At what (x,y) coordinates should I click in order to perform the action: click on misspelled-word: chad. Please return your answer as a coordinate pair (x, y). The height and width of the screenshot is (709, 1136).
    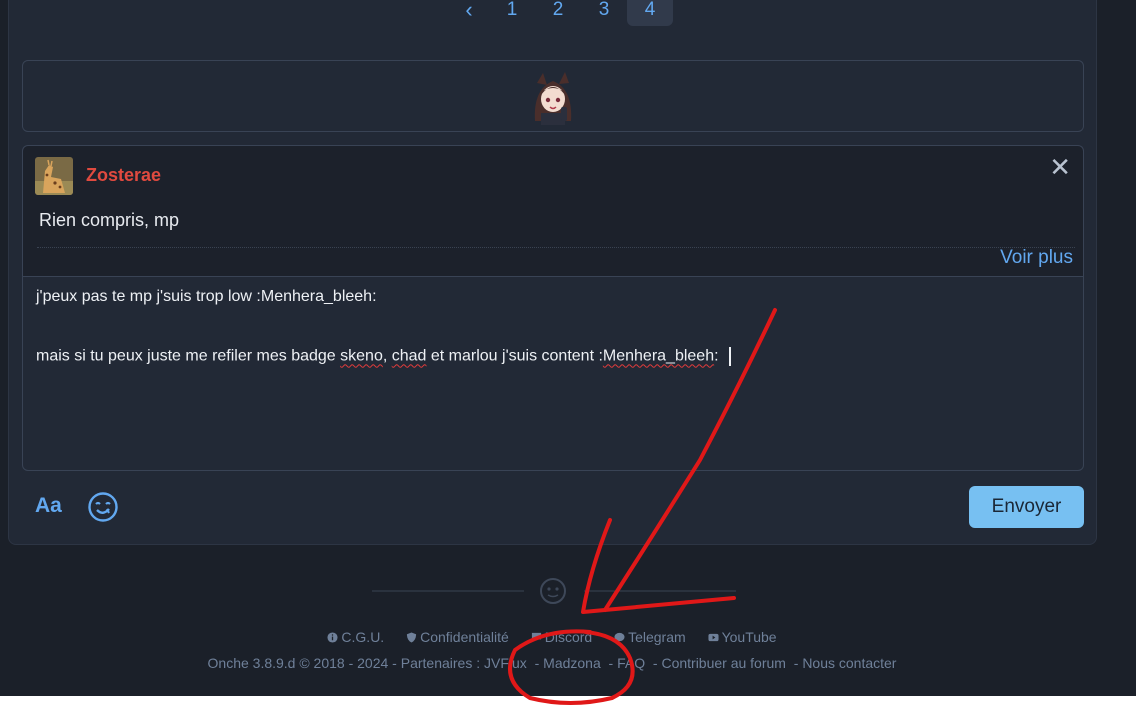
    Looking at the image, I should click on (409, 356).